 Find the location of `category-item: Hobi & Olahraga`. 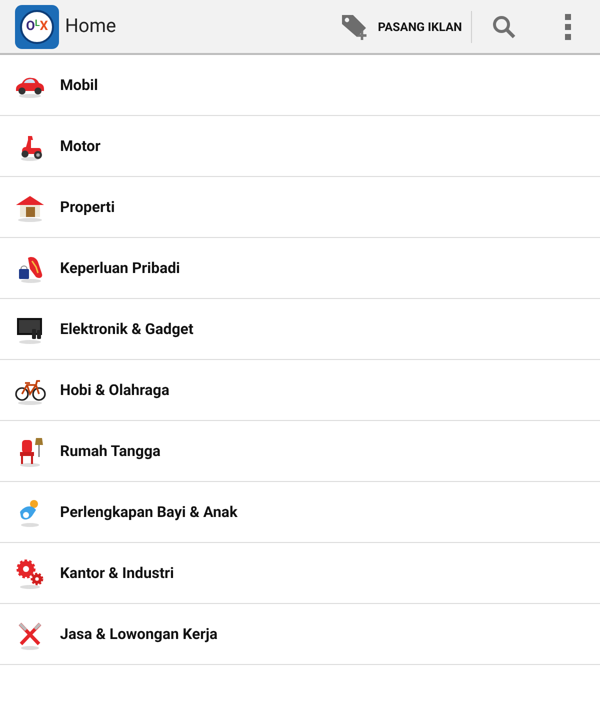

category-item: Hobi & Olahraga is located at coordinates (300, 390).